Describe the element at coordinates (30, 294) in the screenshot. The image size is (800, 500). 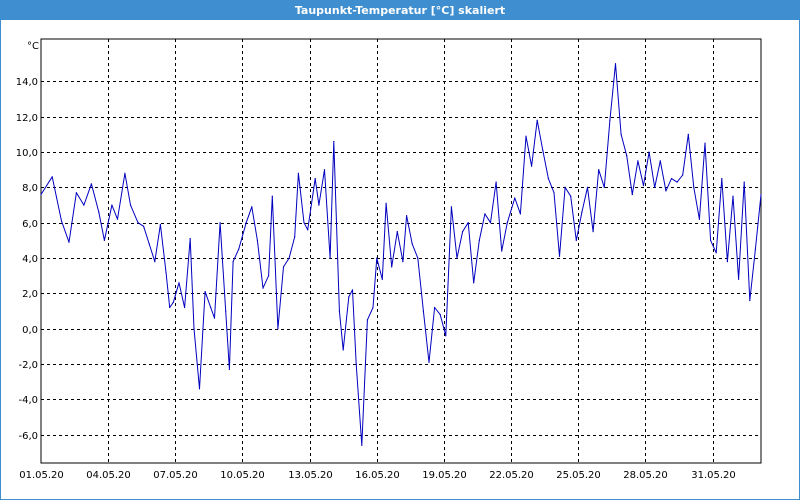
I see `y-tick-label: 2,0` at that location.